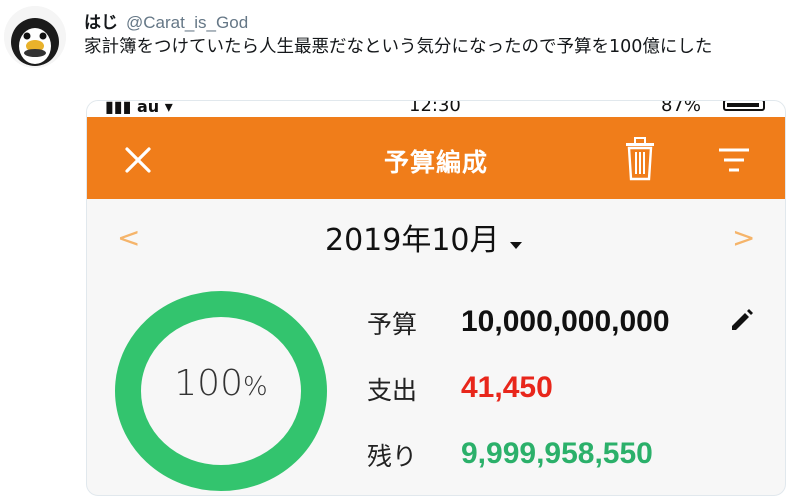  I want to click on month-selector-row: < 2019年10月 >, so click(436, 236).